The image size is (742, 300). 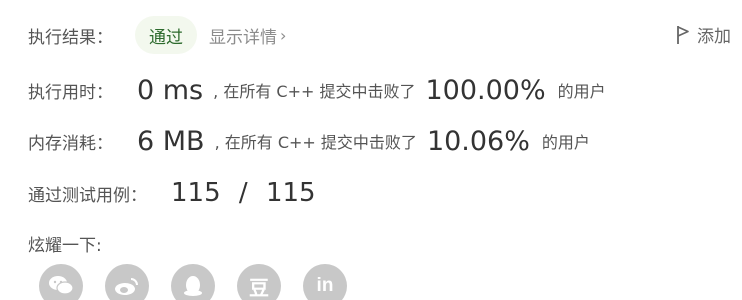 I want to click on add-note-button: 添加, so click(x=703, y=34).